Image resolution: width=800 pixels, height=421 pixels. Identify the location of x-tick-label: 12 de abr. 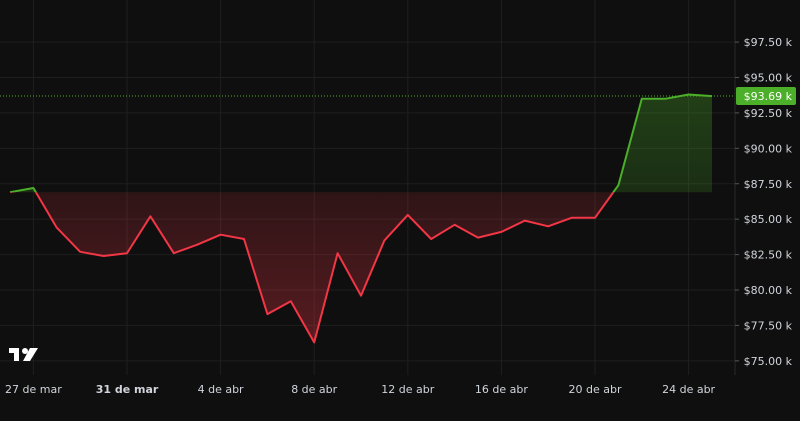
(407, 389).